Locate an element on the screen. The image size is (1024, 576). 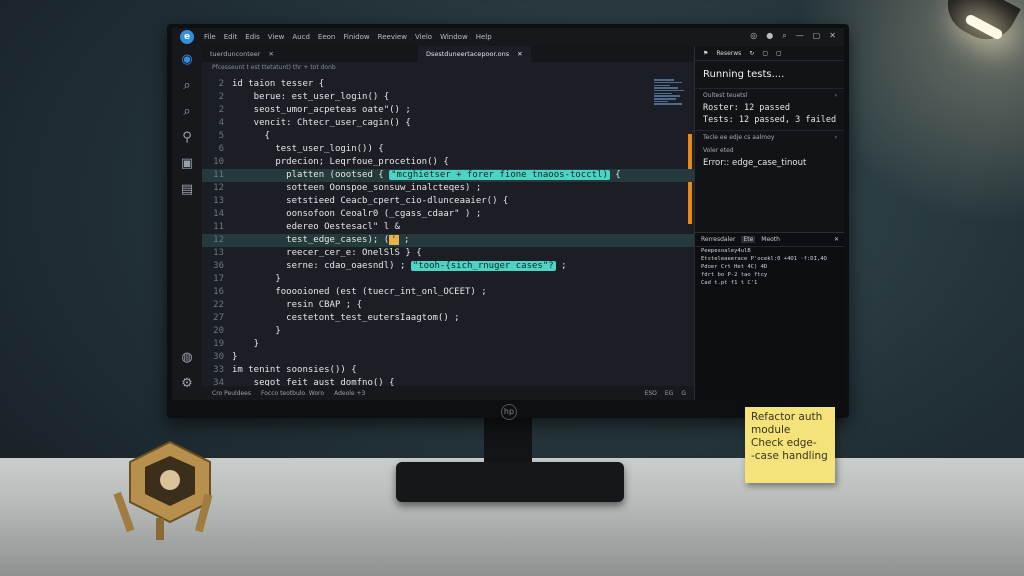
code-line: 11 edereo Oestesacl" l & is located at coordinates (448, 227).